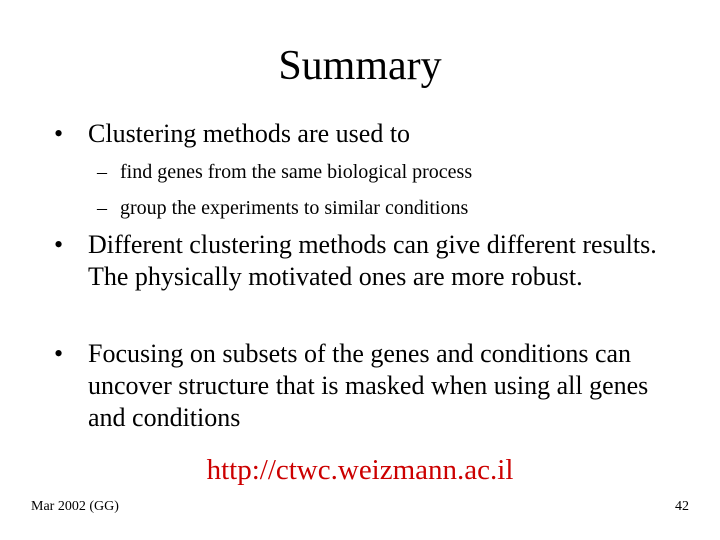 This screenshot has width=720, height=540. I want to click on footer-date-author: Mar 2002 (GG), so click(75, 506).